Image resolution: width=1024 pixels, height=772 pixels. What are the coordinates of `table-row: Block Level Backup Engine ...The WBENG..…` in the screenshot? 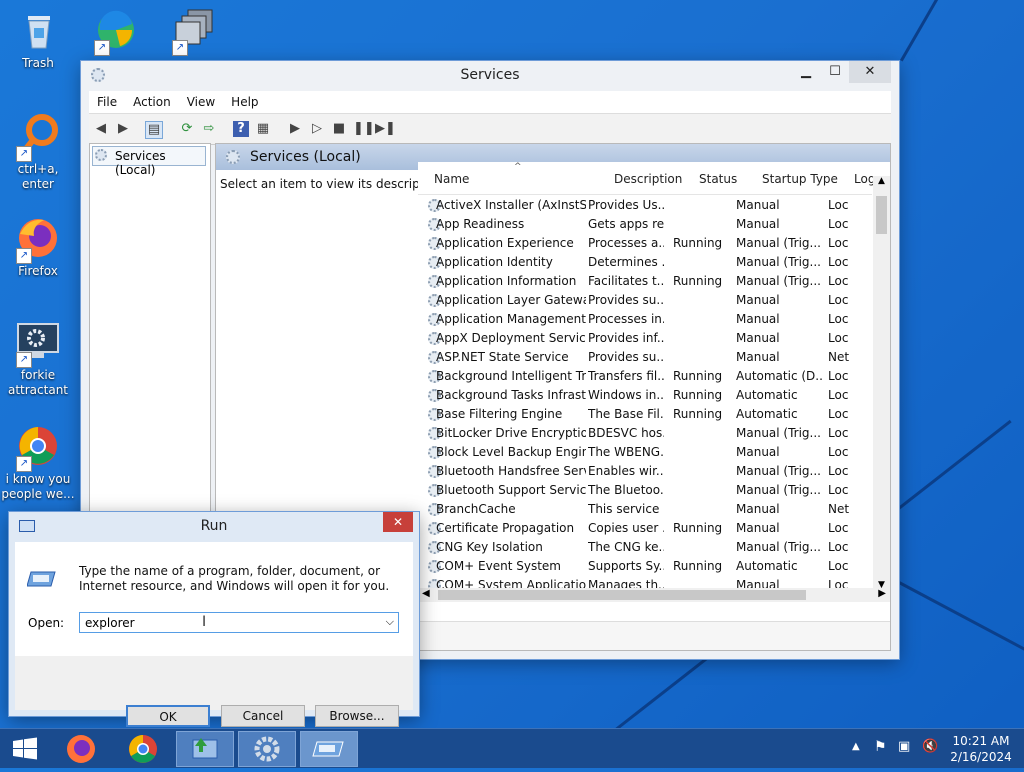 It's located at (645, 452).